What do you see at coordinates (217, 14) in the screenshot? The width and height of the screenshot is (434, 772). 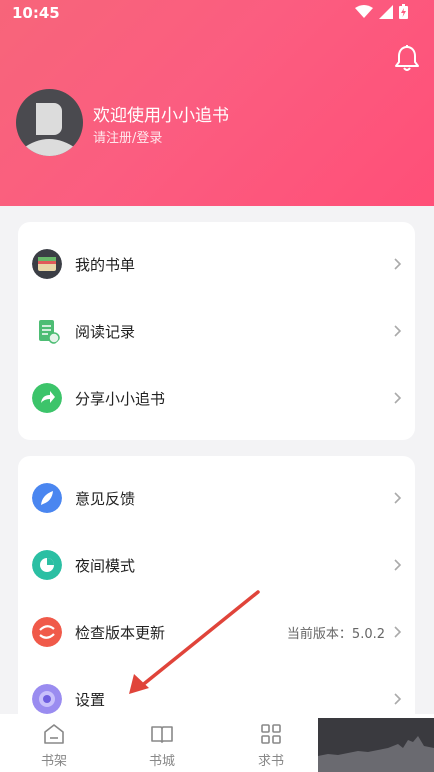 I see `status-bar: 10:45` at bounding box center [217, 14].